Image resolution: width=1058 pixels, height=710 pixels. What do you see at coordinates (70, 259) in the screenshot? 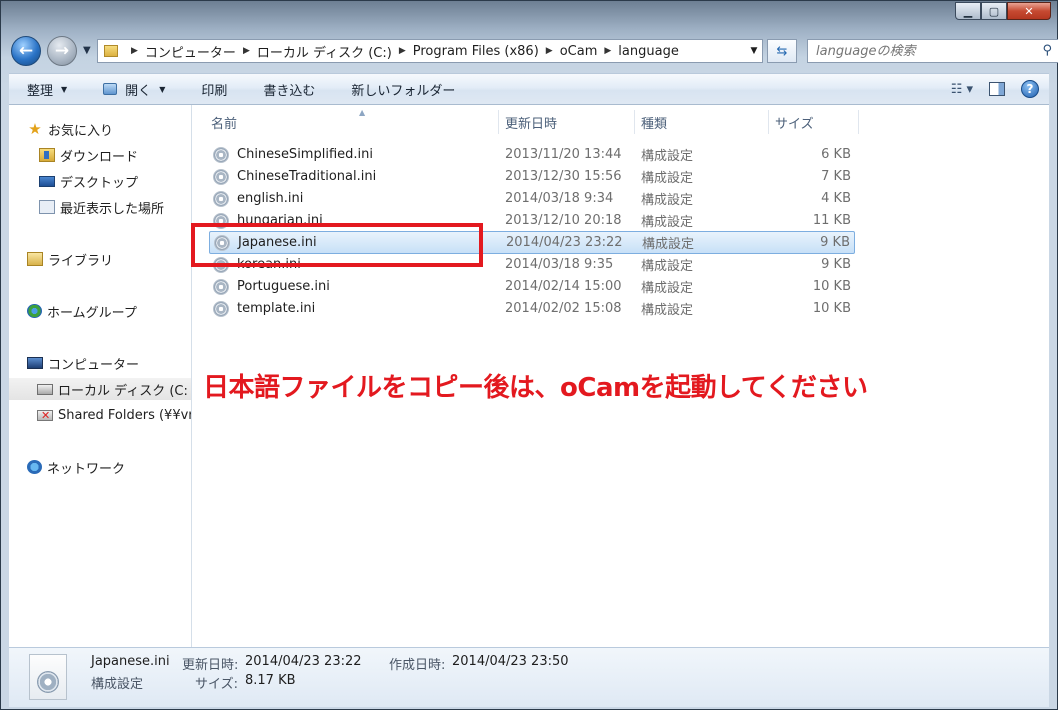
I see `nav-libraries: ライブラリ` at bounding box center [70, 259].